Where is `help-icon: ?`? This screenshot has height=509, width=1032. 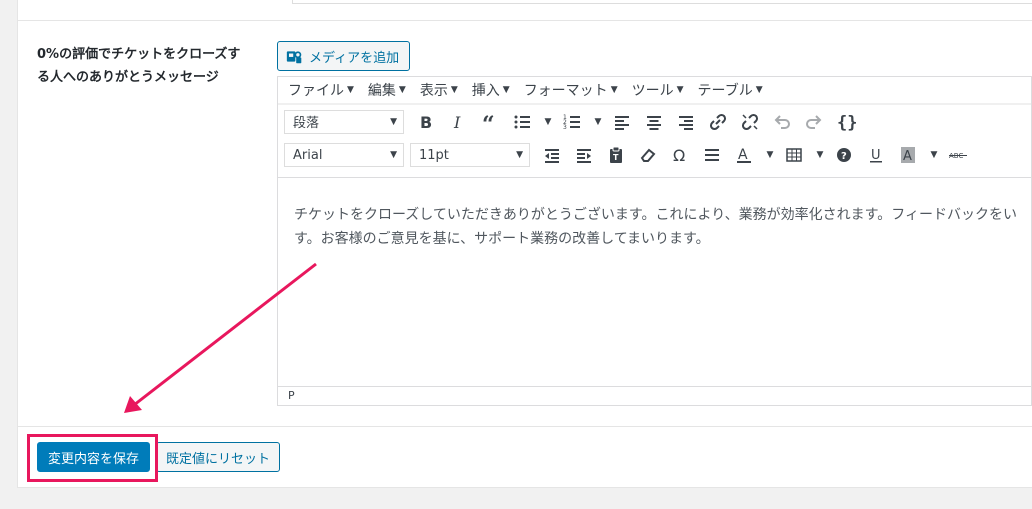 help-icon: ? is located at coordinates (844, 155).